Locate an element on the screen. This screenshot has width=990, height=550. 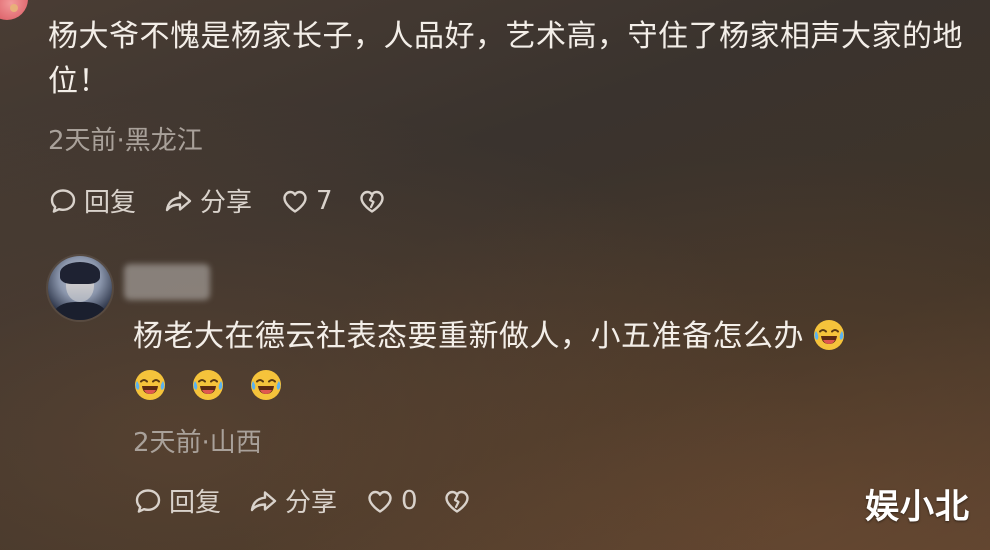
like-button: 7 is located at coordinates (306, 201).